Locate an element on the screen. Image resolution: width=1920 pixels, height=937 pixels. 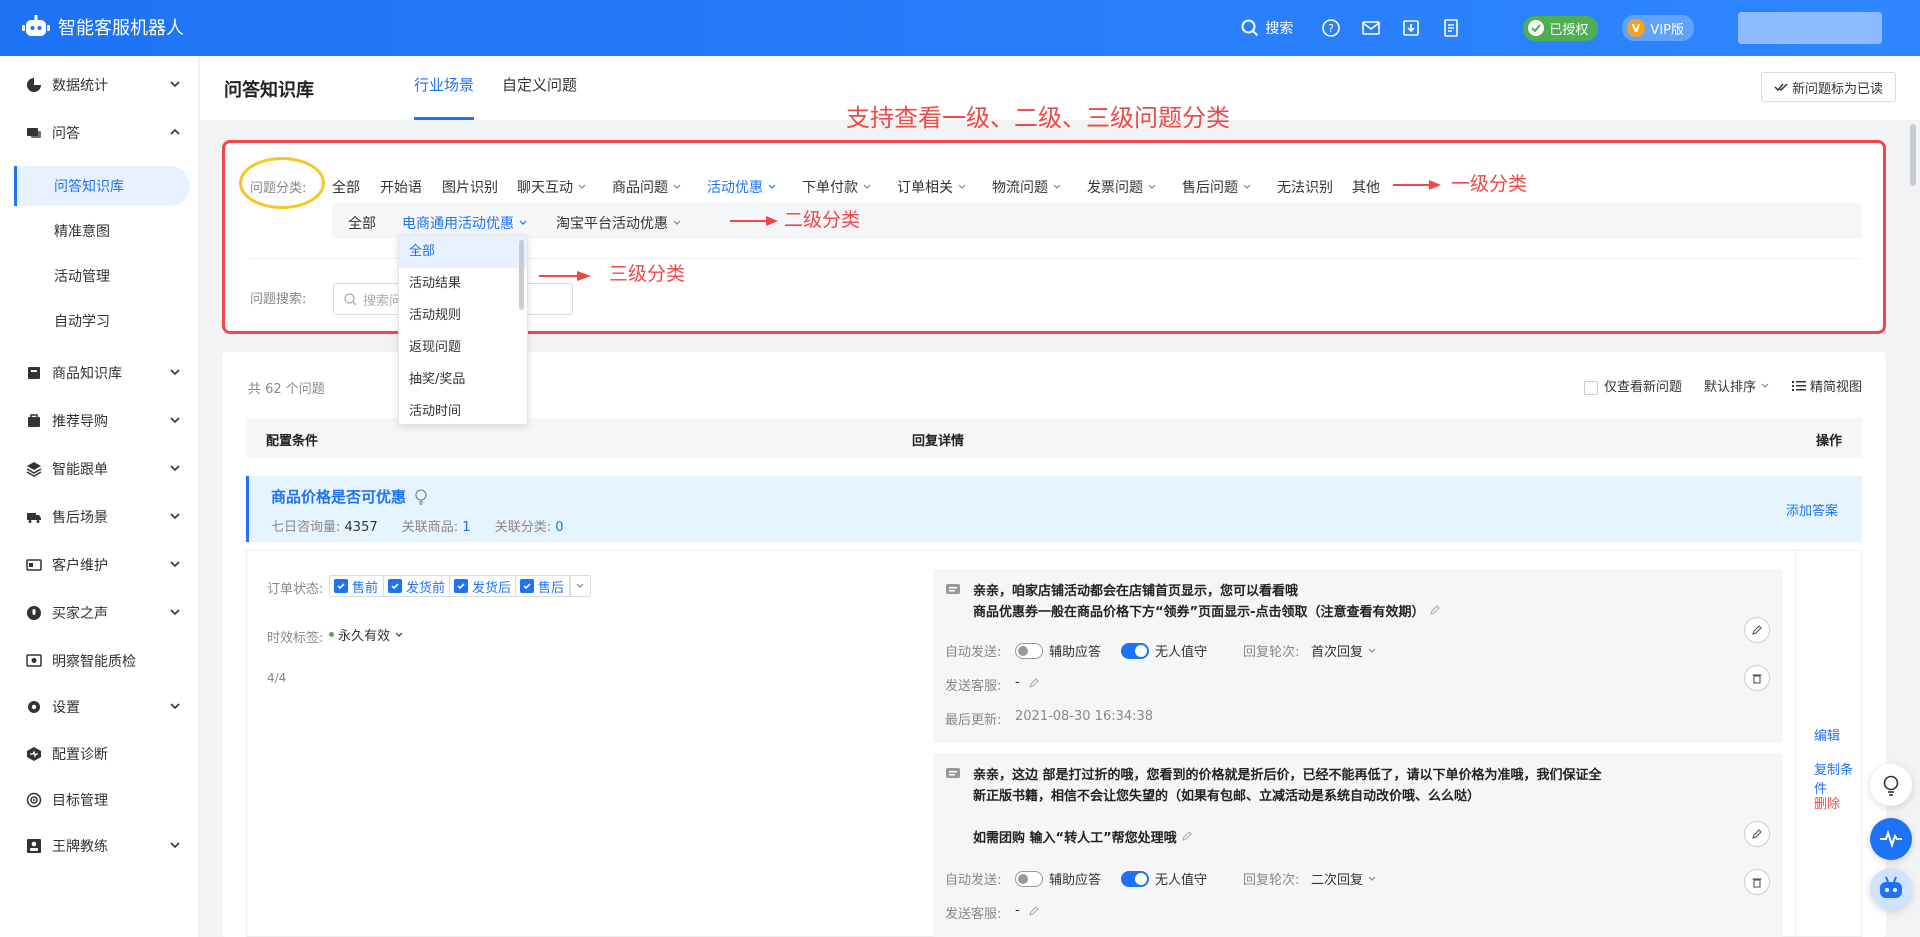
related-category-count: 0 is located at coordinates (559, 527).